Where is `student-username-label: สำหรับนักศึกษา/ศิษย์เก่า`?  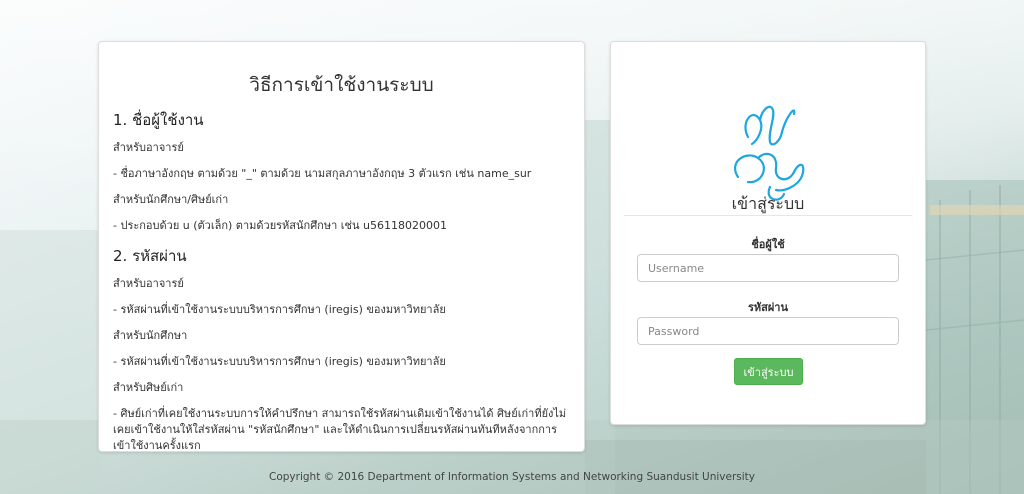
student-username-label: สำหรับนักศึกษา/ศิษย์เก่า is located at coordinates (171, 199).